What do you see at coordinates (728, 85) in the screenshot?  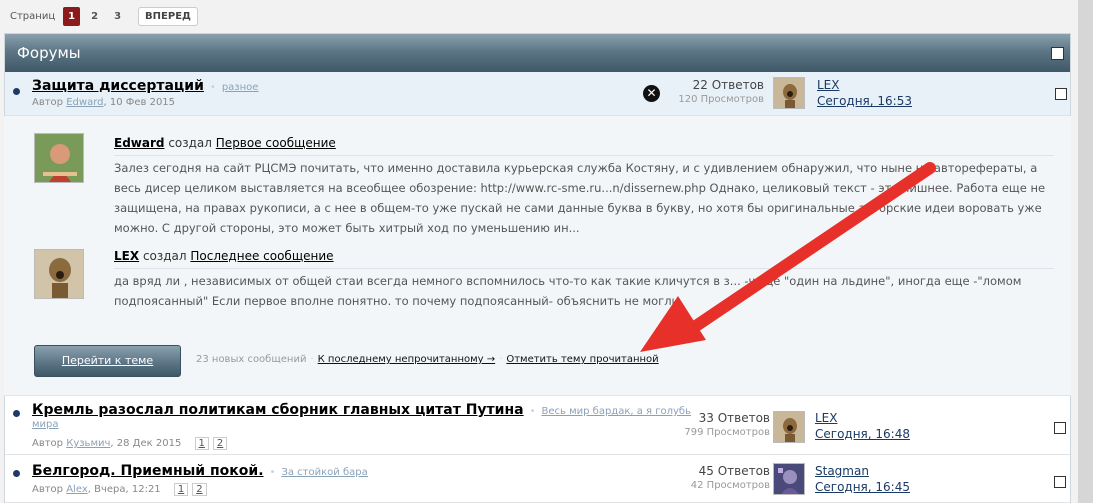 I see `reply-count: 22 Ответов` at bounding box center [728, 85].